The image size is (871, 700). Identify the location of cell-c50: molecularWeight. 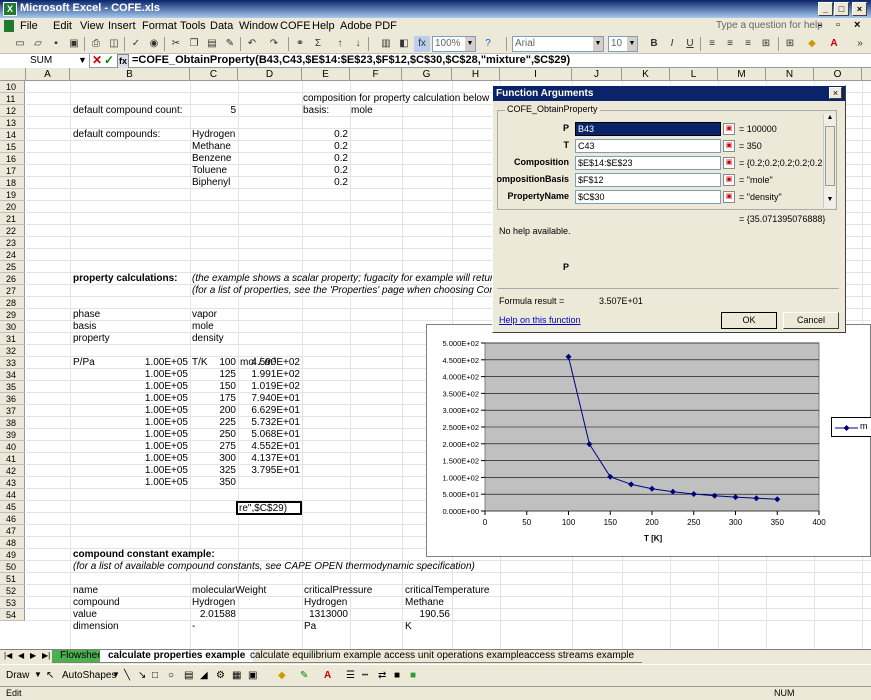
(229, 591).